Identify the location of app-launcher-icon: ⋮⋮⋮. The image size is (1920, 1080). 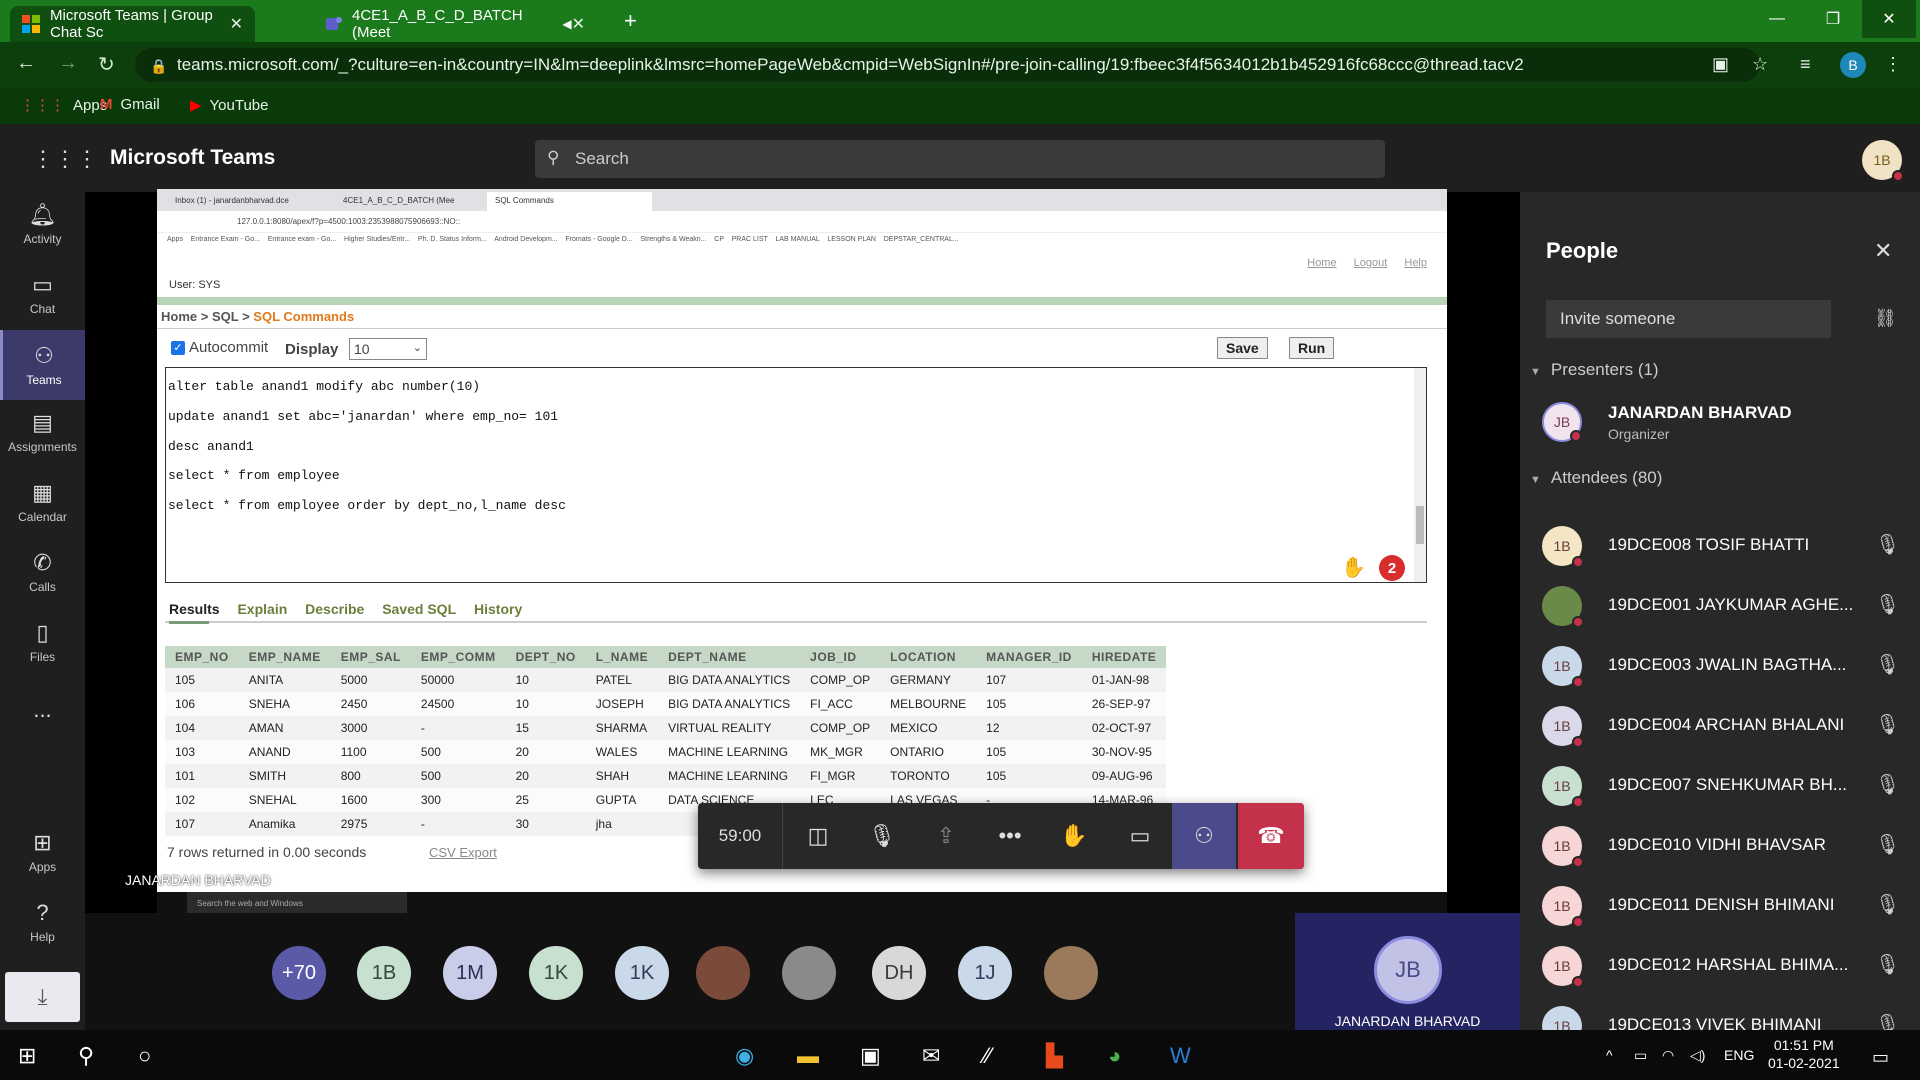
(65, 159).